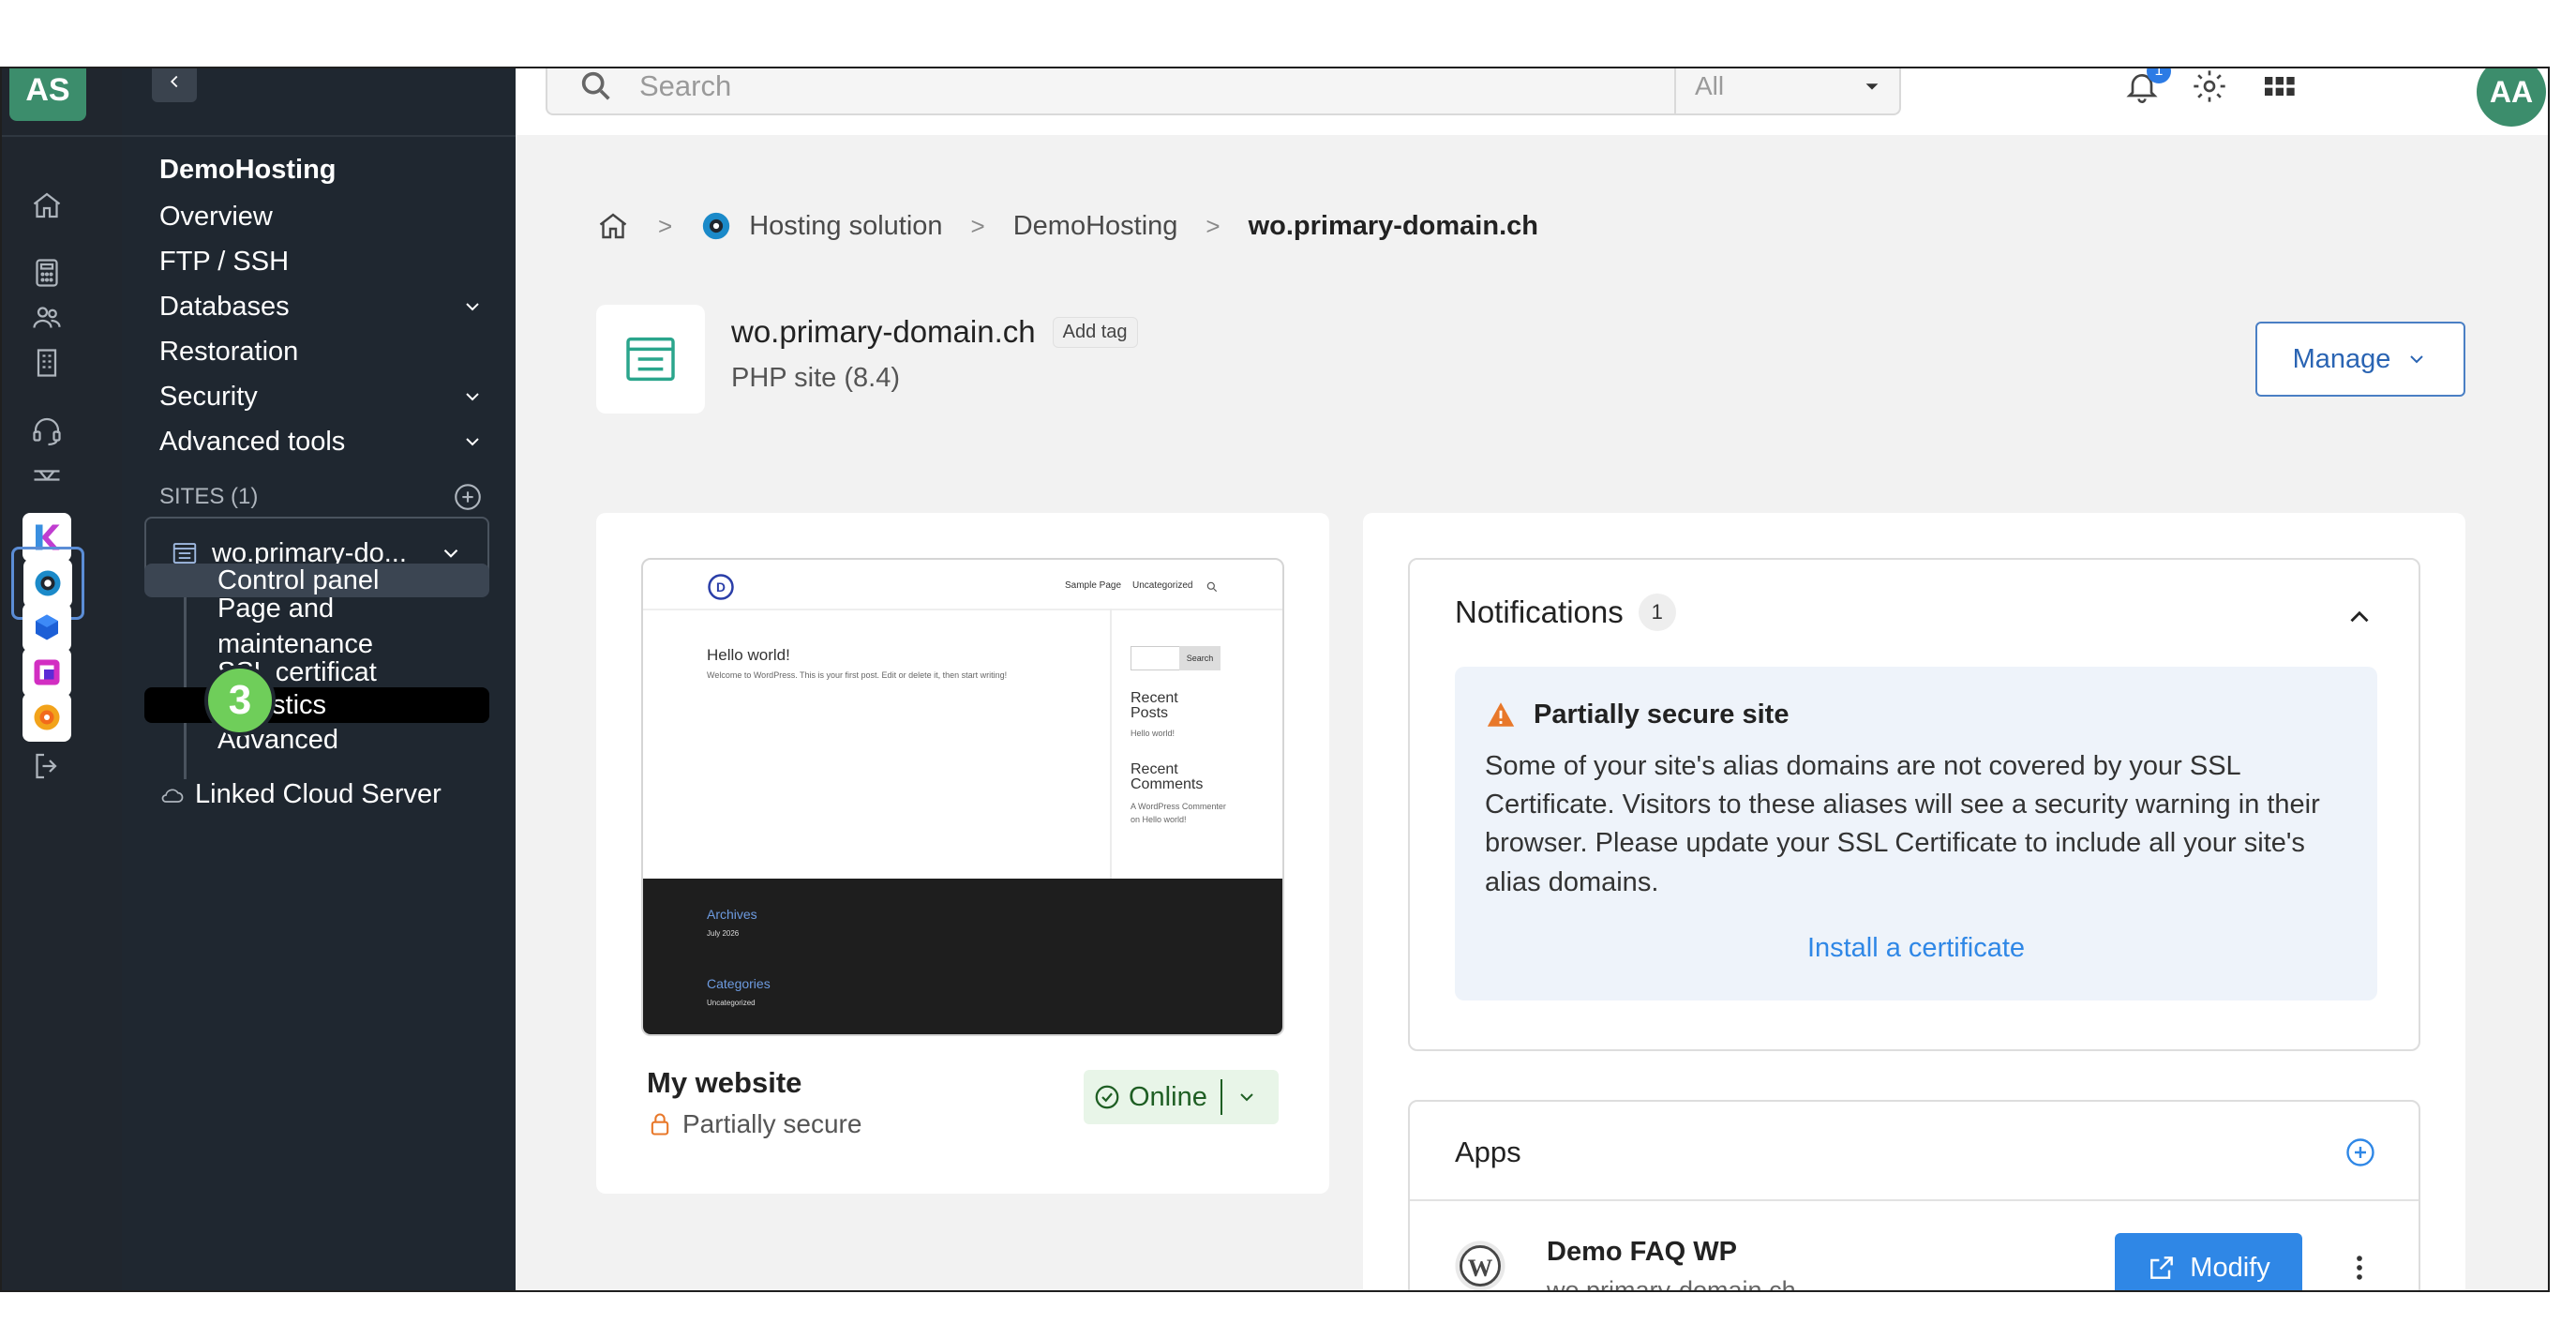 The width and height of the screenshot is (2576, 1339). I want to click on users-icon, so click(47, 318).